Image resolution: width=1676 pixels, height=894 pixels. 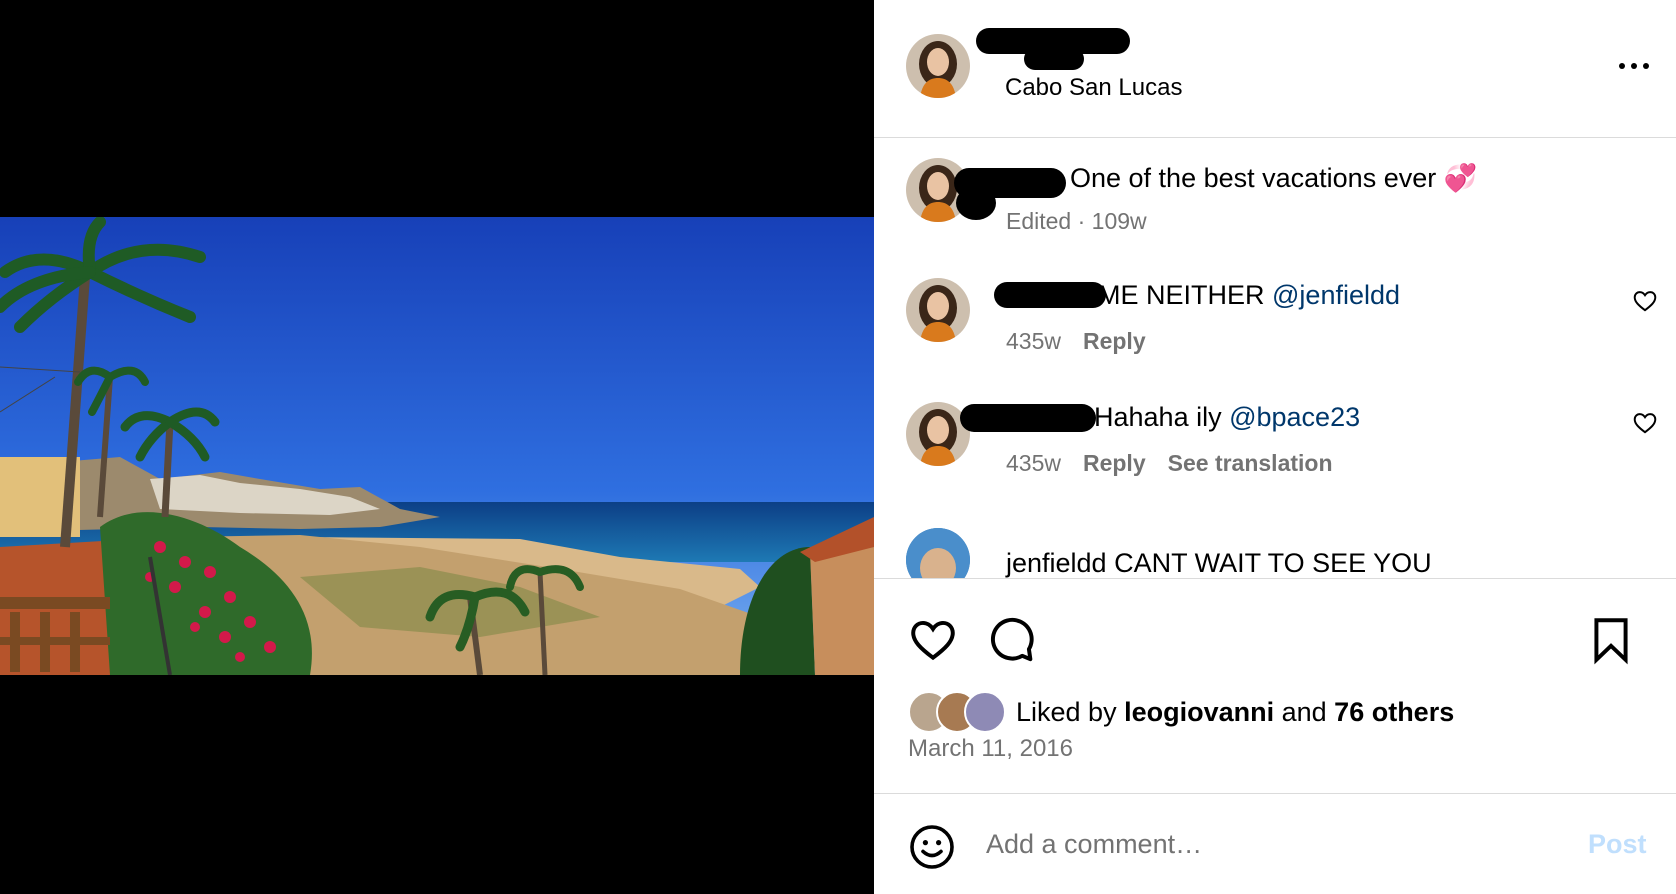 What do you see at coordinates (1294, 417) in the screenshot?
I see `mention-link: @bpace23` at bounding box center [1294, 417].